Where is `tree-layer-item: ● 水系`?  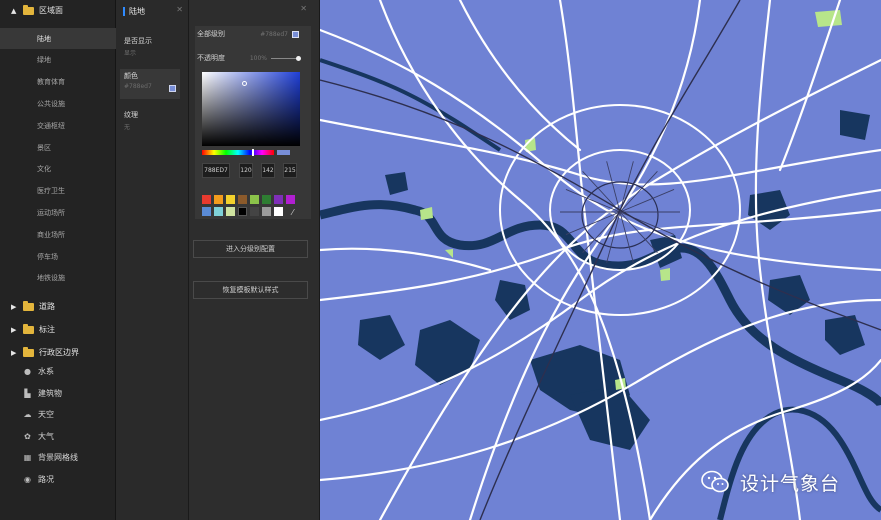
tree-layer-item: ● 水系 is located at coordinates (58, 371).